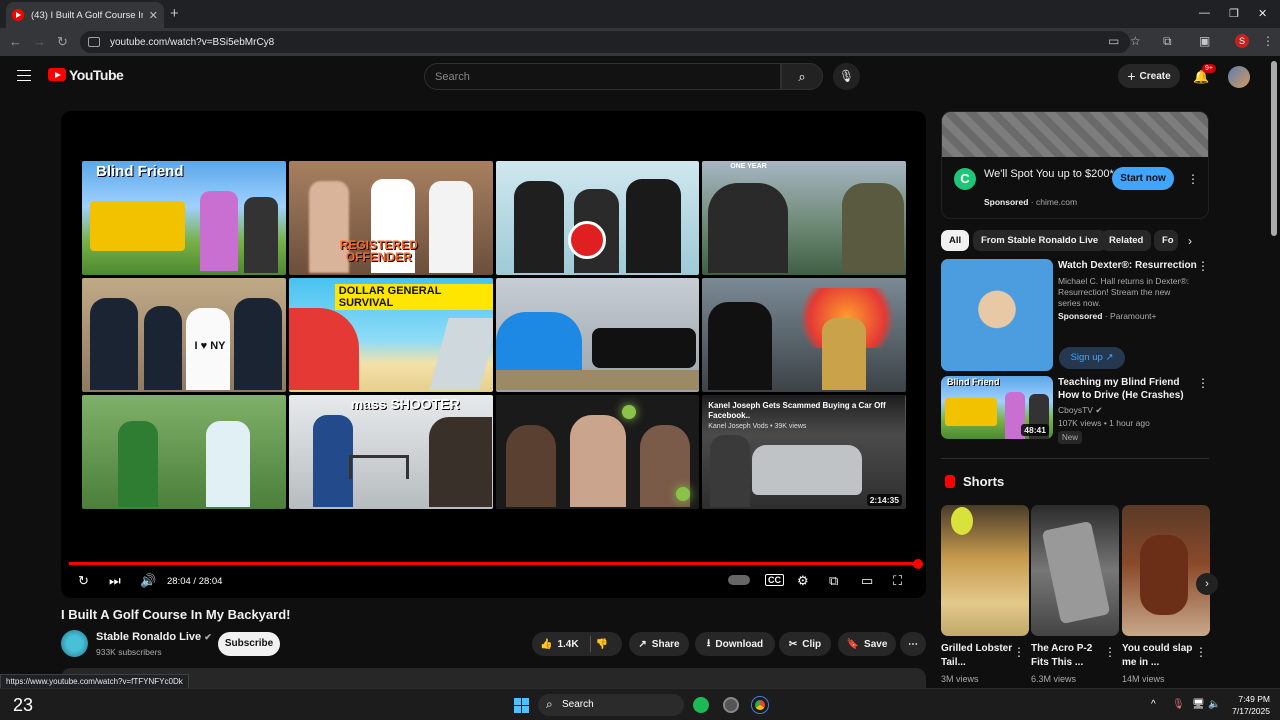 This screenshot has width=1280, height=720. What do you see at coordinates (1193, 179) in the screenshot?
I see `ad-menu-kebab-icon: ⋮` at bounding box center [1193, 179].